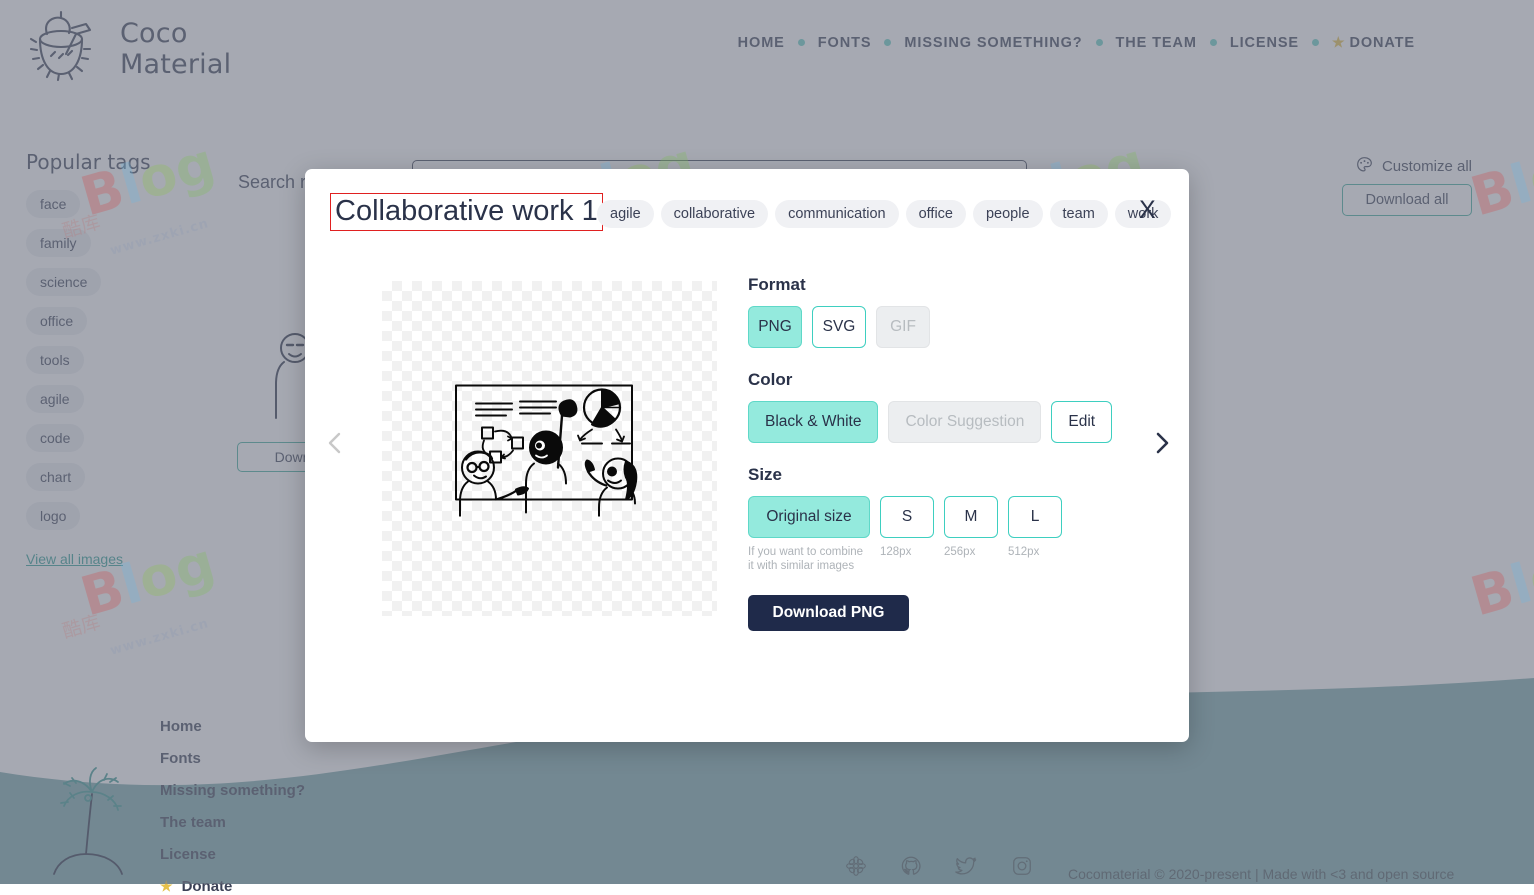 The height and width of the screenshot is (895, 1534). I want to click on color-option-color-suggestion: Color Suggestion, so click(964, 422).